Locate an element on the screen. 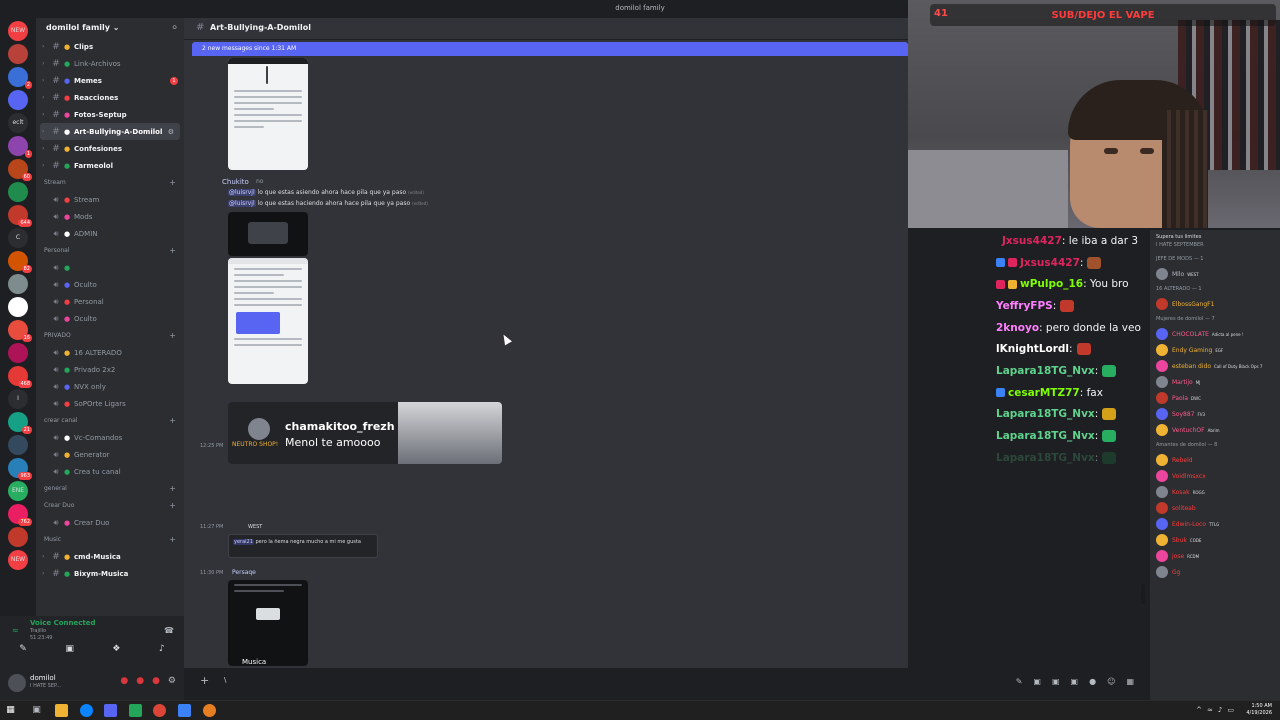  server-icon: 1 is located at coordinates (20, 147).